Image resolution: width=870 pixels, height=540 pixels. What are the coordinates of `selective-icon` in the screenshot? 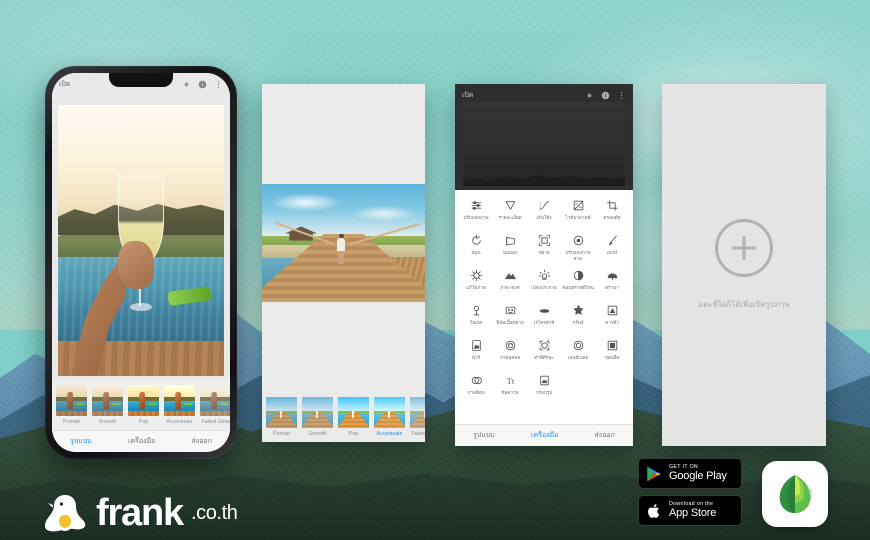 It's located at (578, 240).